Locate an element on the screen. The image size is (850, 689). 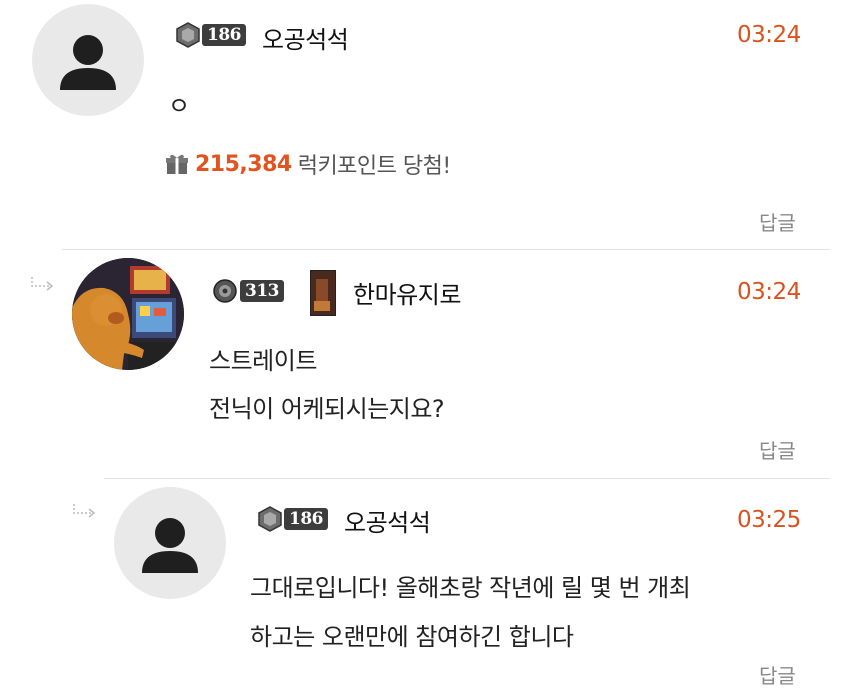
comment-text-line: 스트레이트 is located at coordinates (263, 361).